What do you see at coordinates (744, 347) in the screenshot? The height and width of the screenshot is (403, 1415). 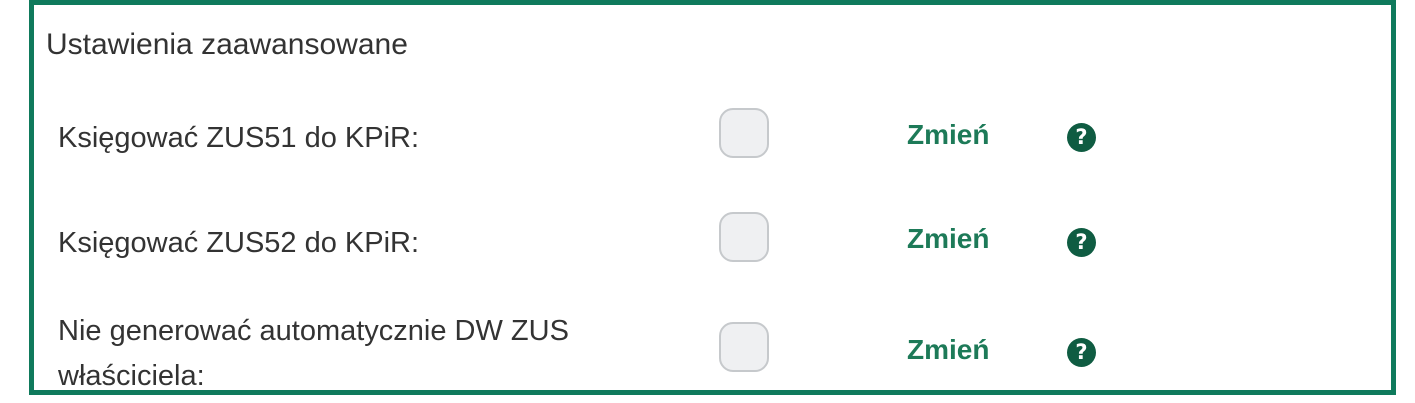 I see `dw-zus-checkbox` at bounding box center [744, 347].